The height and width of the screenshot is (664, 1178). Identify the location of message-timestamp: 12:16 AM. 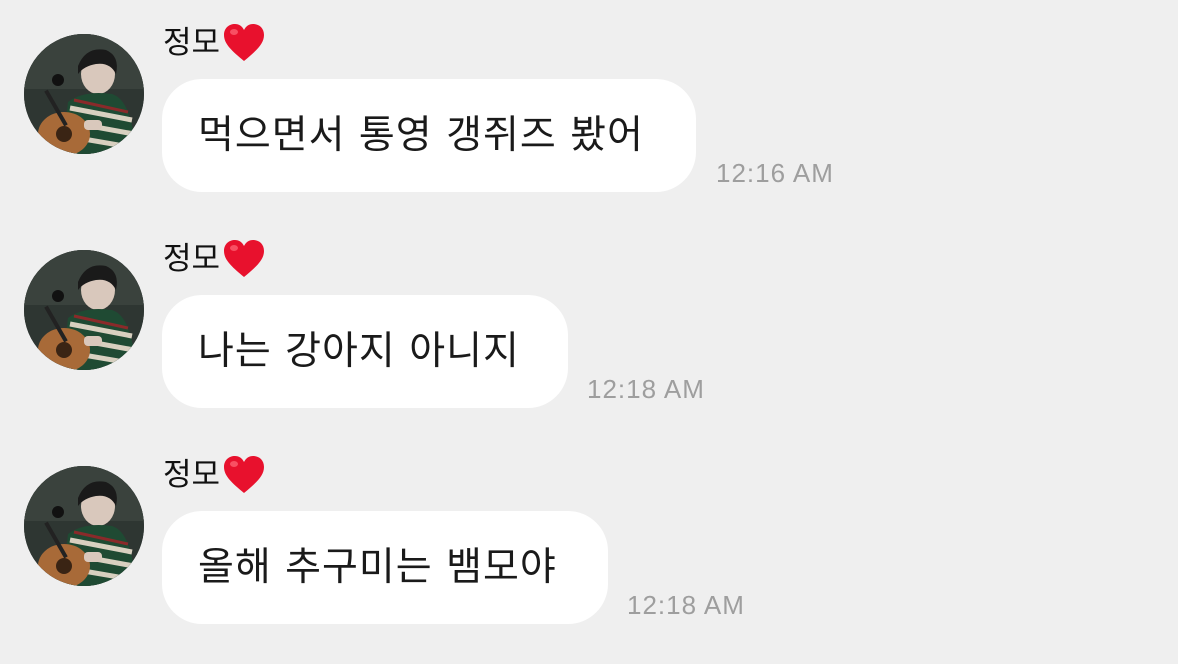
(775, 173).